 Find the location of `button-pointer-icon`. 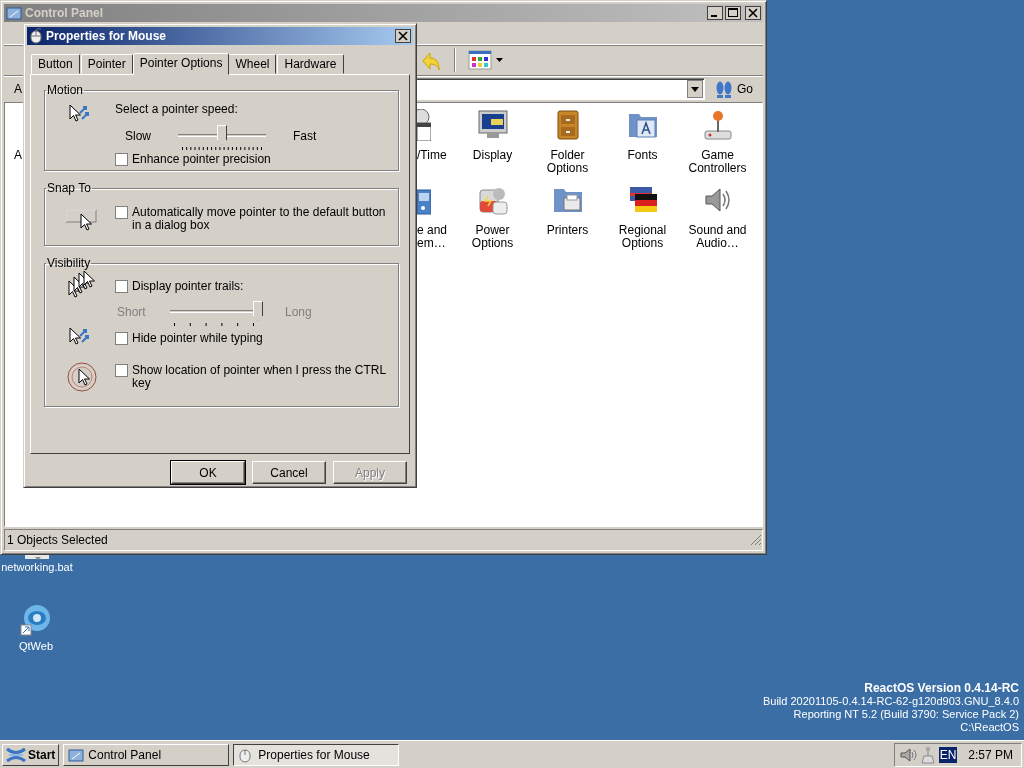

button-pointer-icon is located at coordinates (82, 219).